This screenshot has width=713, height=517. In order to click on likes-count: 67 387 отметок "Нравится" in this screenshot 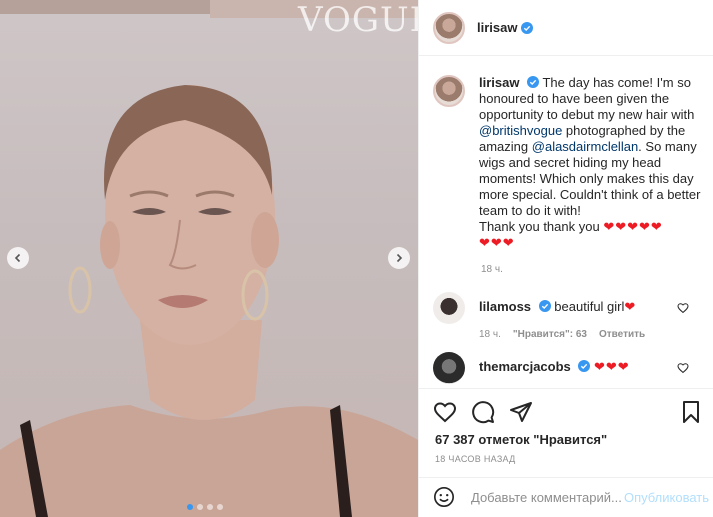, I will do `click(521, 439)`.